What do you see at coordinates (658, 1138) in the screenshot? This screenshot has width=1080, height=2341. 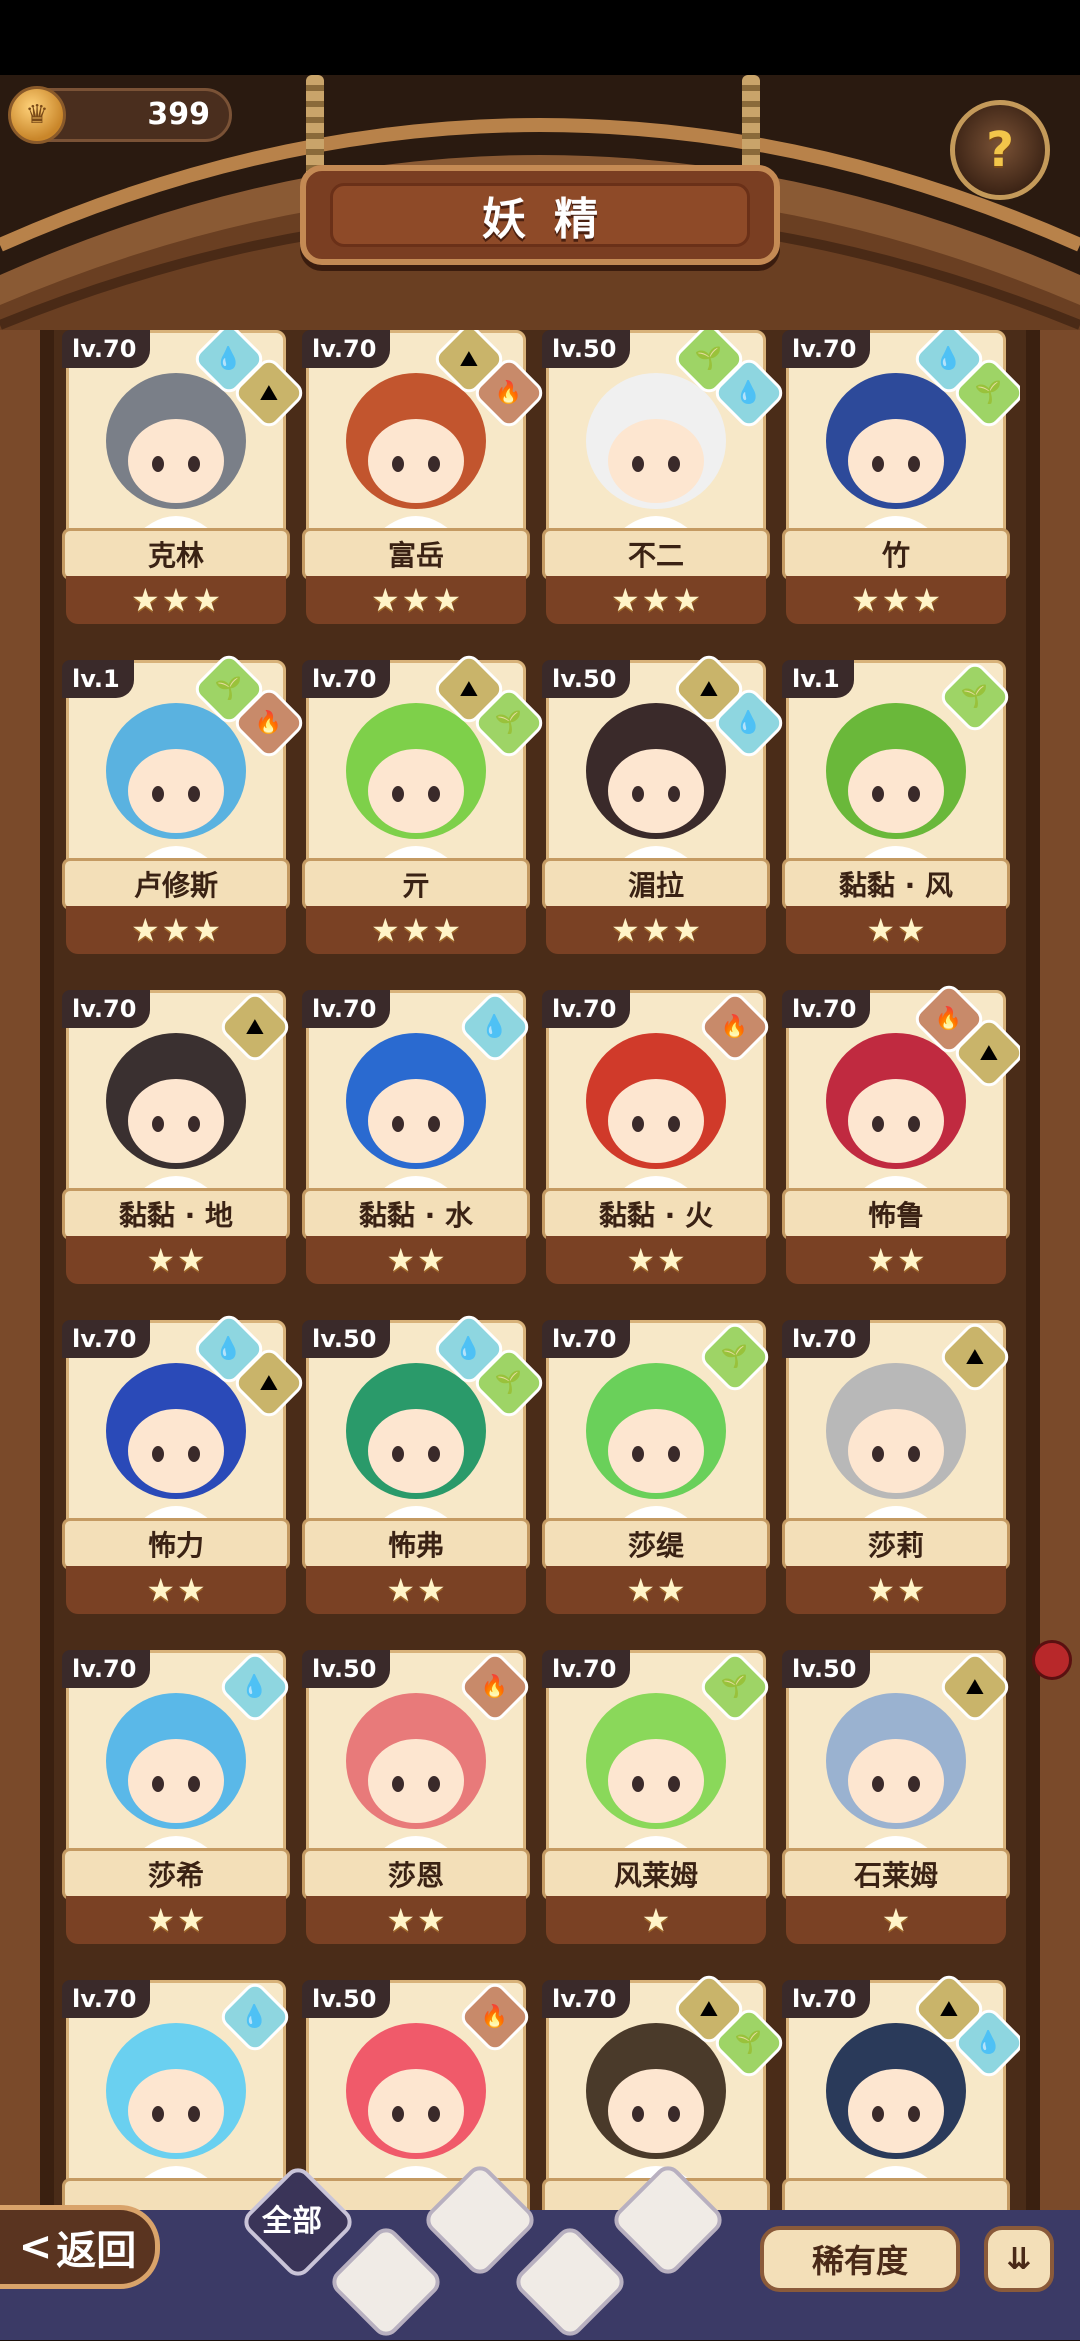 I see `fairy-card: lv.70 🔥 黏黏 · 火 ★ ★` at bounding box center [658, 1138].